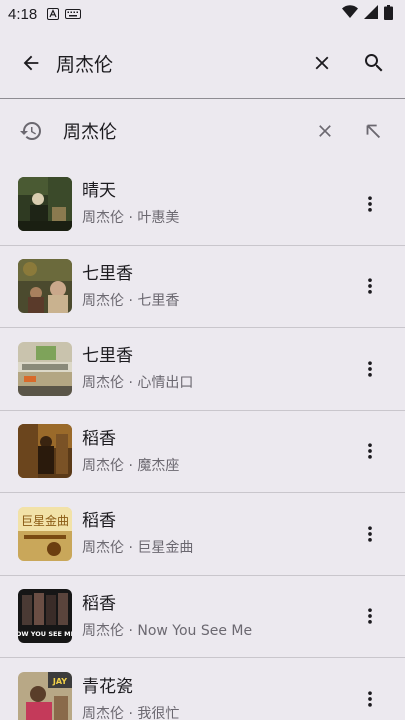 The height and width of the screenshot is (720, 405). I want to click on song-row: 七里香 周杰伦 · 七里香, so click(202, 287).